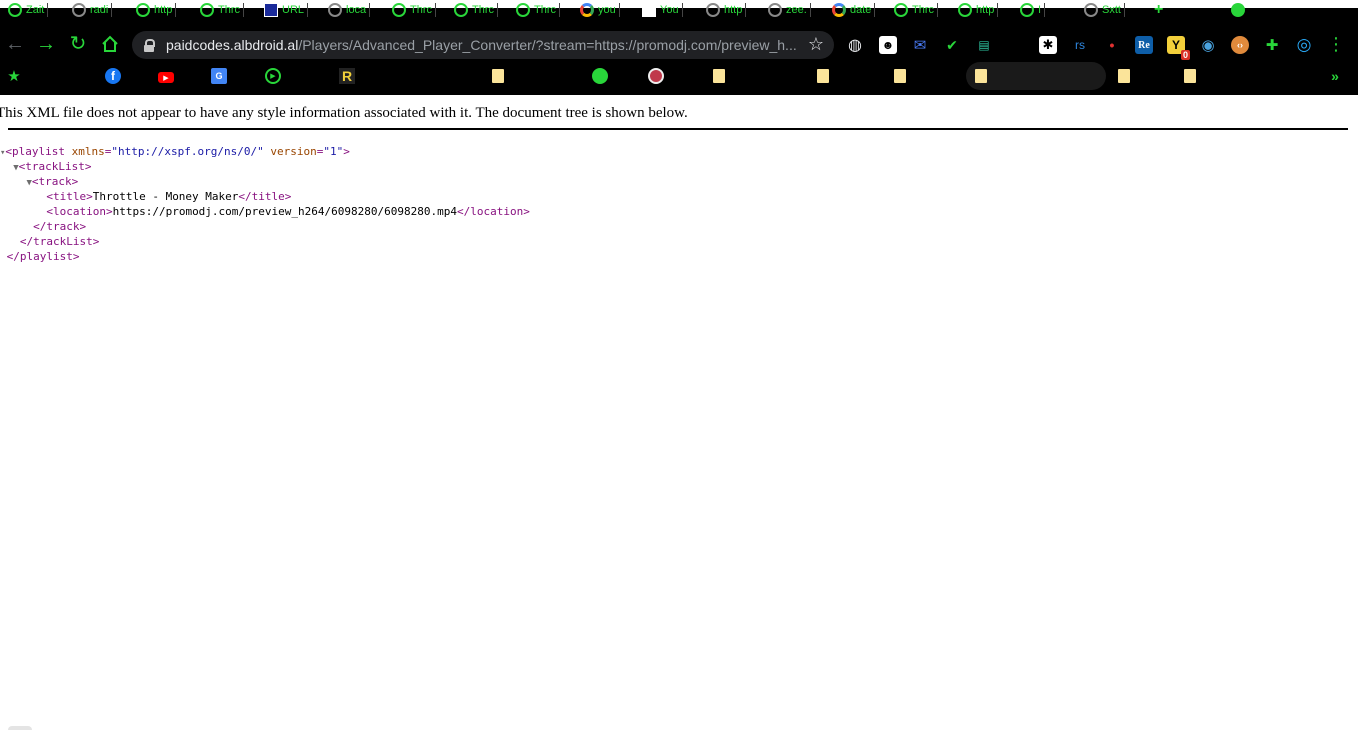  Describe the element at coordinates (1240, 45) in the screenshot. I see `code-extension-icon: ‹›` at that location.